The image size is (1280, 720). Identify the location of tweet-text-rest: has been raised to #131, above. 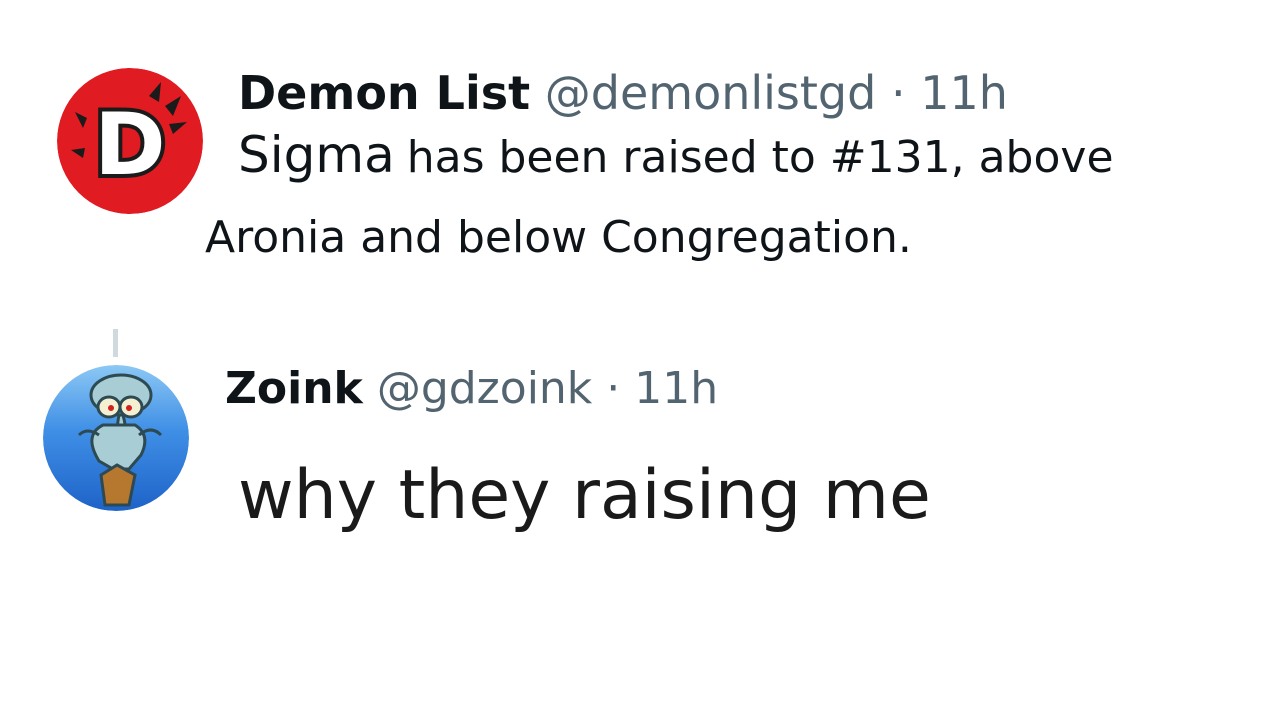
(760, 157).